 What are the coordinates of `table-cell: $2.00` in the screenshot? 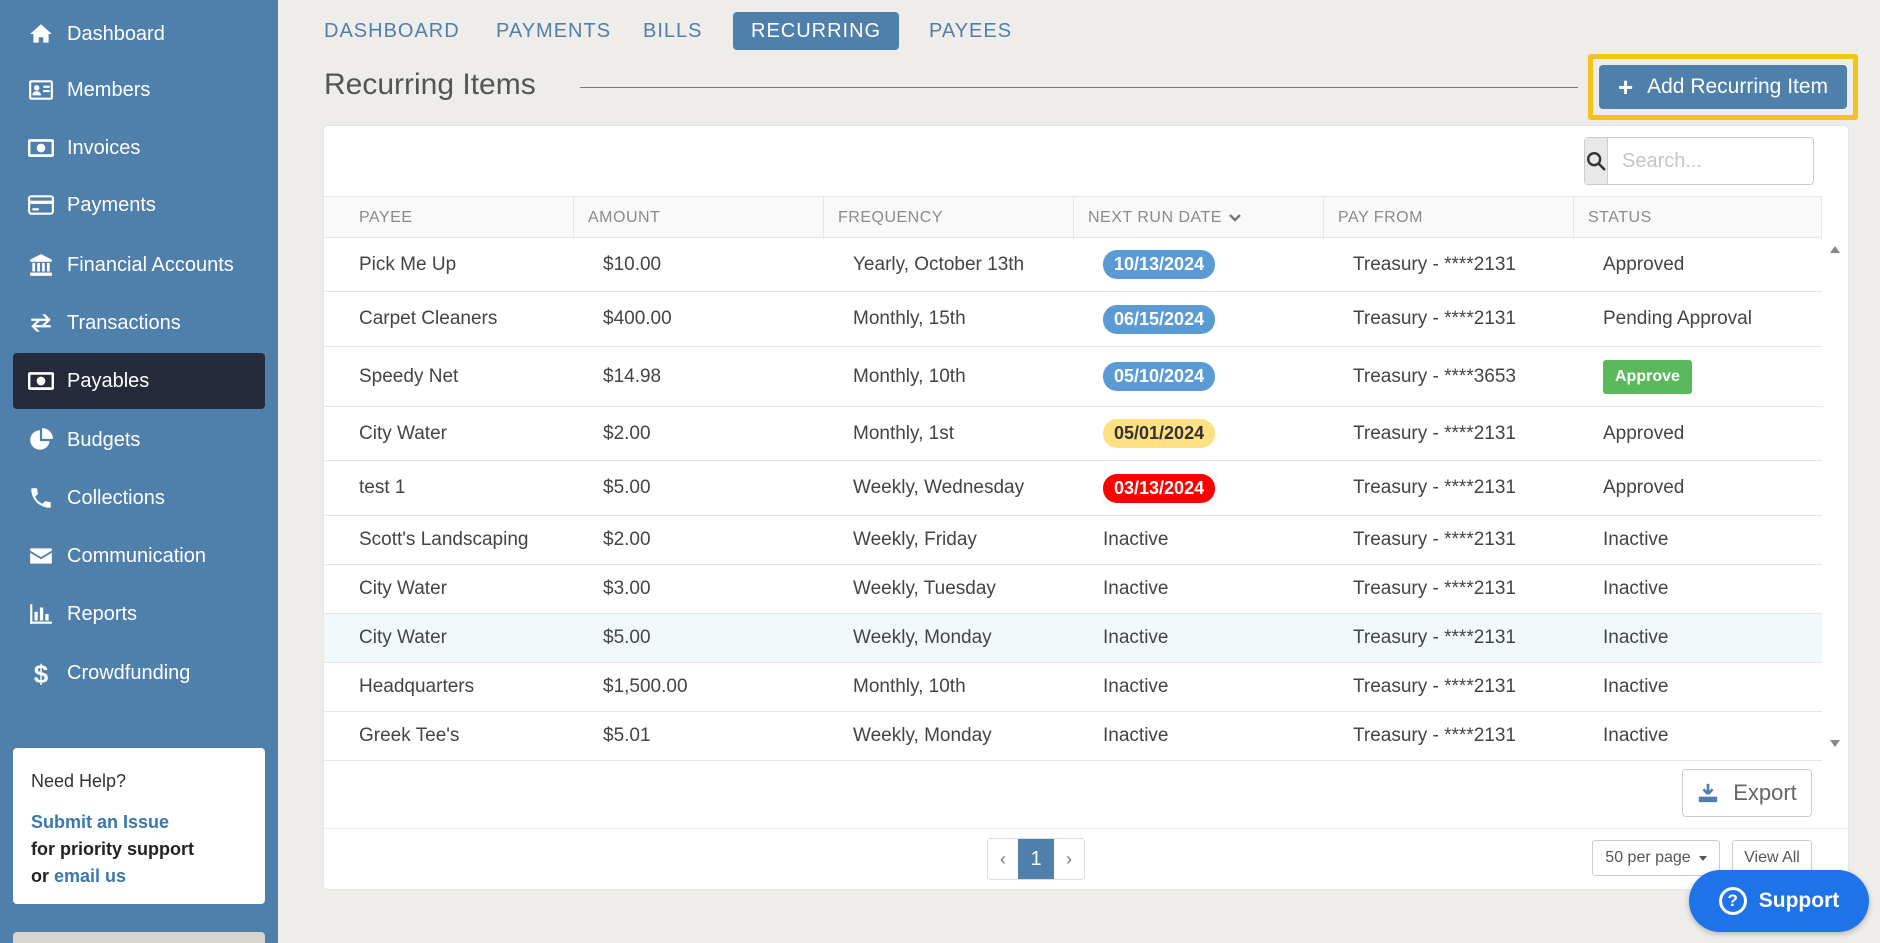 It's located at (612, 540).